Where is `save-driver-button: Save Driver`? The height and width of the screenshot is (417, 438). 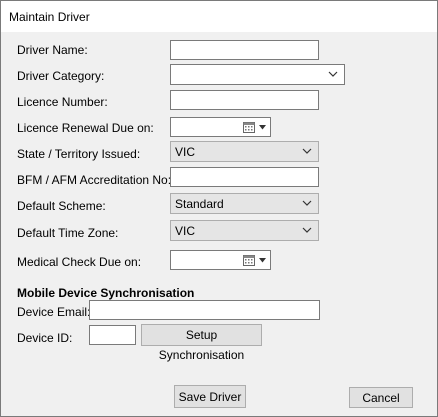
save-driver-button: Save Driver is located at coordinates (210, 396).